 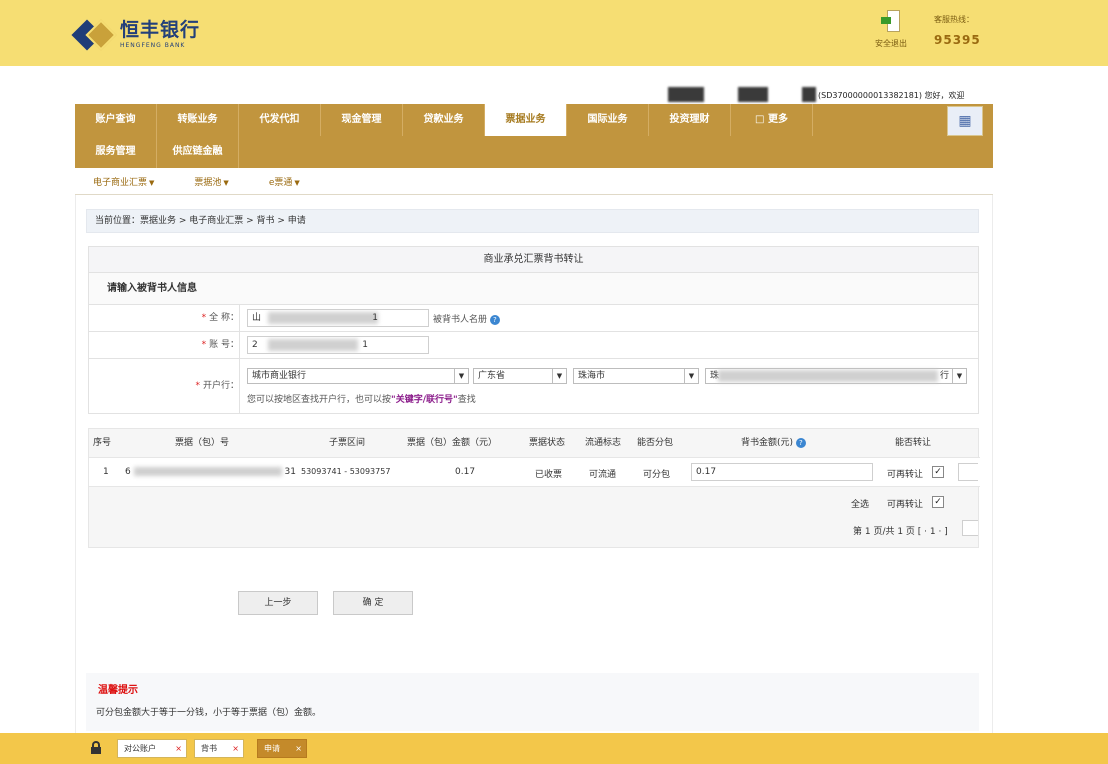 What do you see at coordinates (655, 443) in the screenshot?
I see `col-header-split: 能否分包` at bounding box center [655, 443].